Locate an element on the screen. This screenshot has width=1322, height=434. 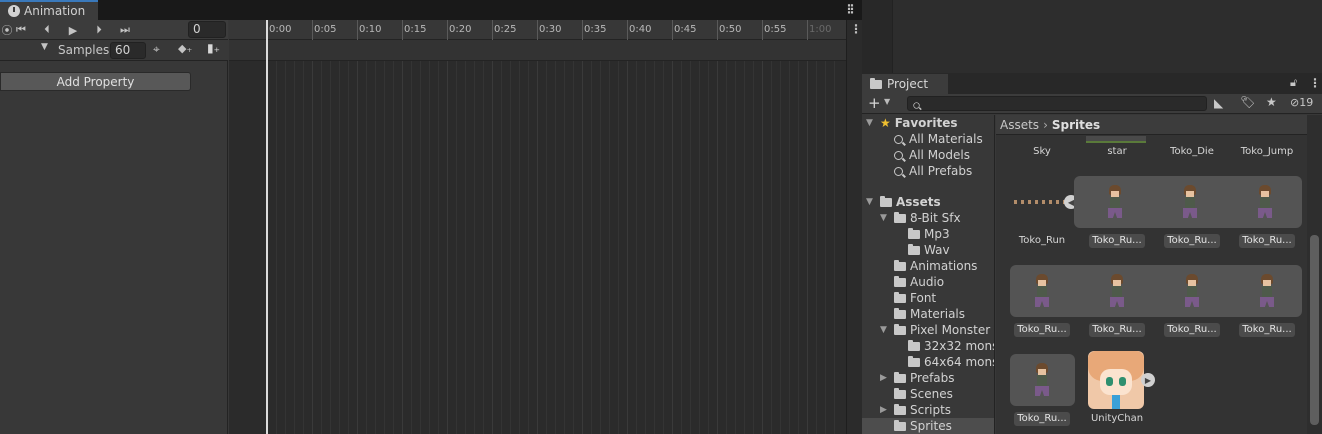
tree-item-sprites: Sprites is located at coordinates (928, 426).